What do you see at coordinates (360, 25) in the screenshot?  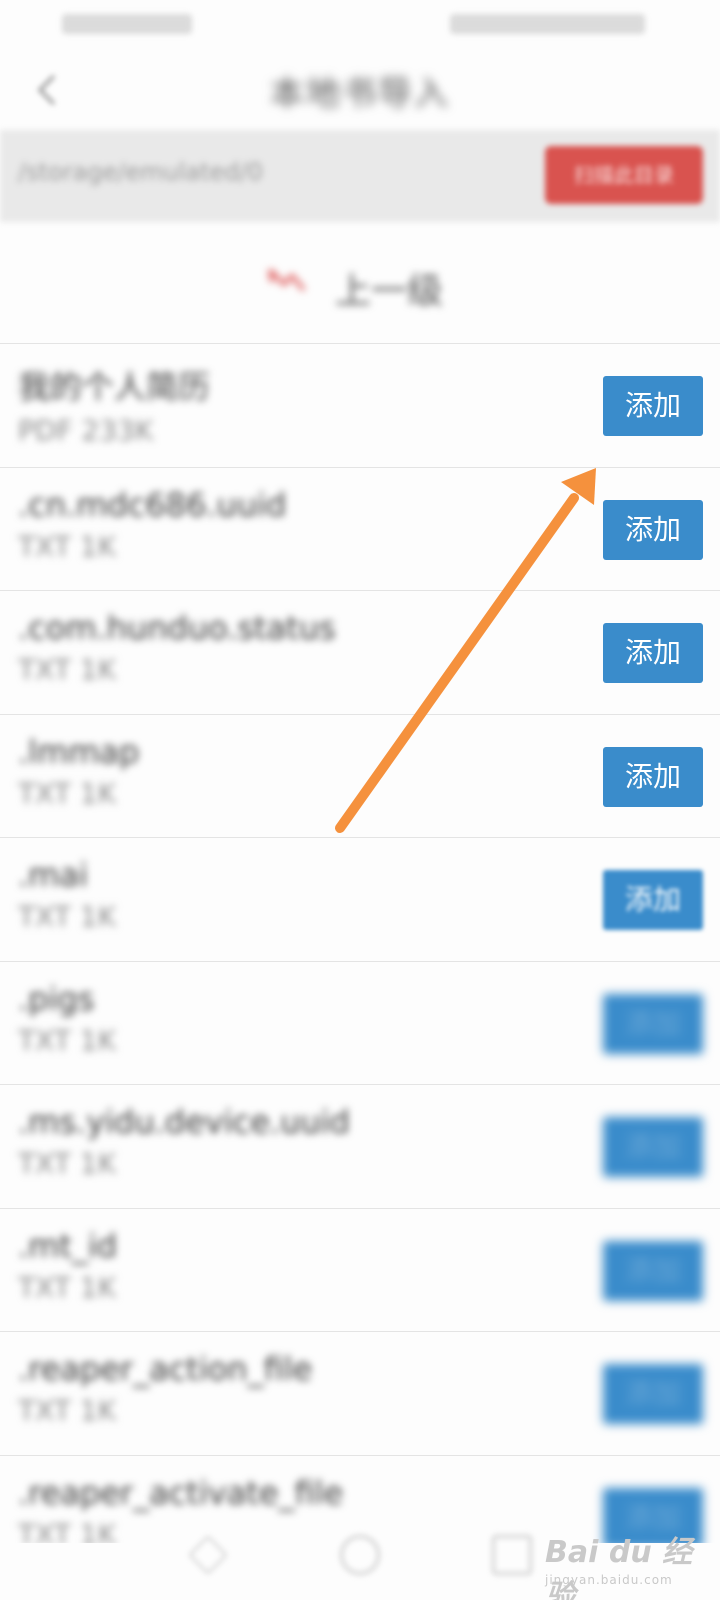 I see `status-bar` at bounding box center [360, 25].